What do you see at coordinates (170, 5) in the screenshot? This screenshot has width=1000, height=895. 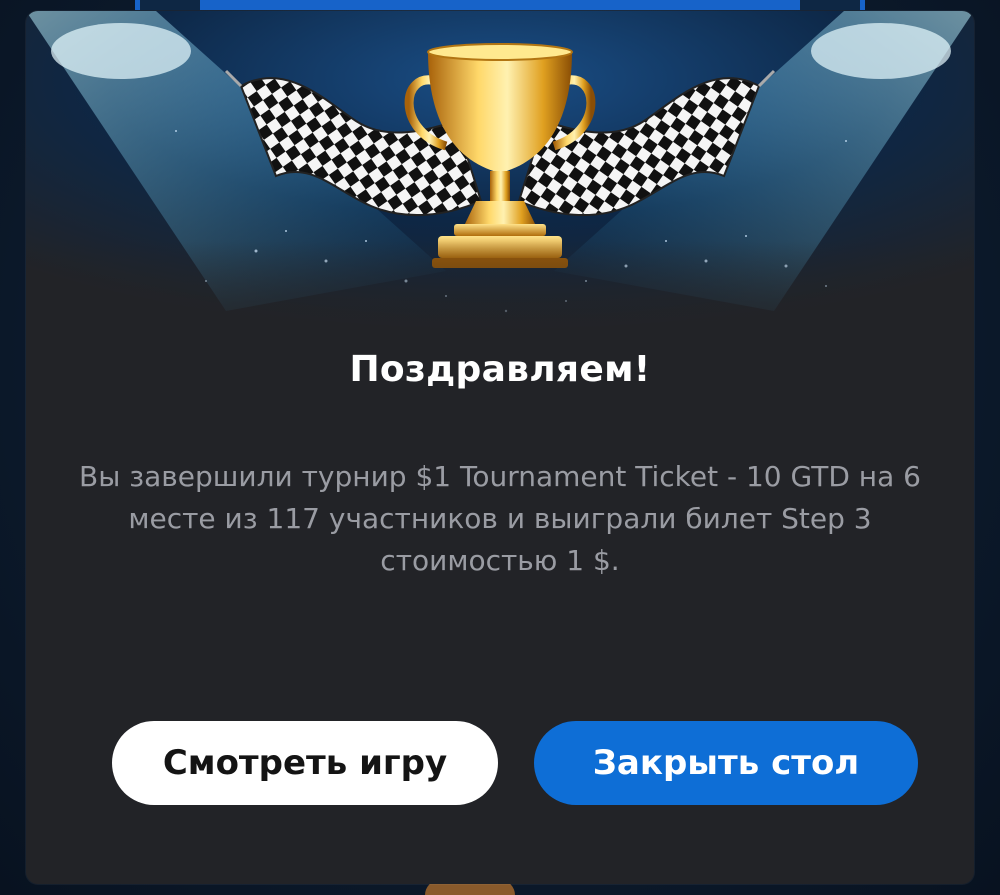 I see `background-tab-left` at bounding box center [170, 5].